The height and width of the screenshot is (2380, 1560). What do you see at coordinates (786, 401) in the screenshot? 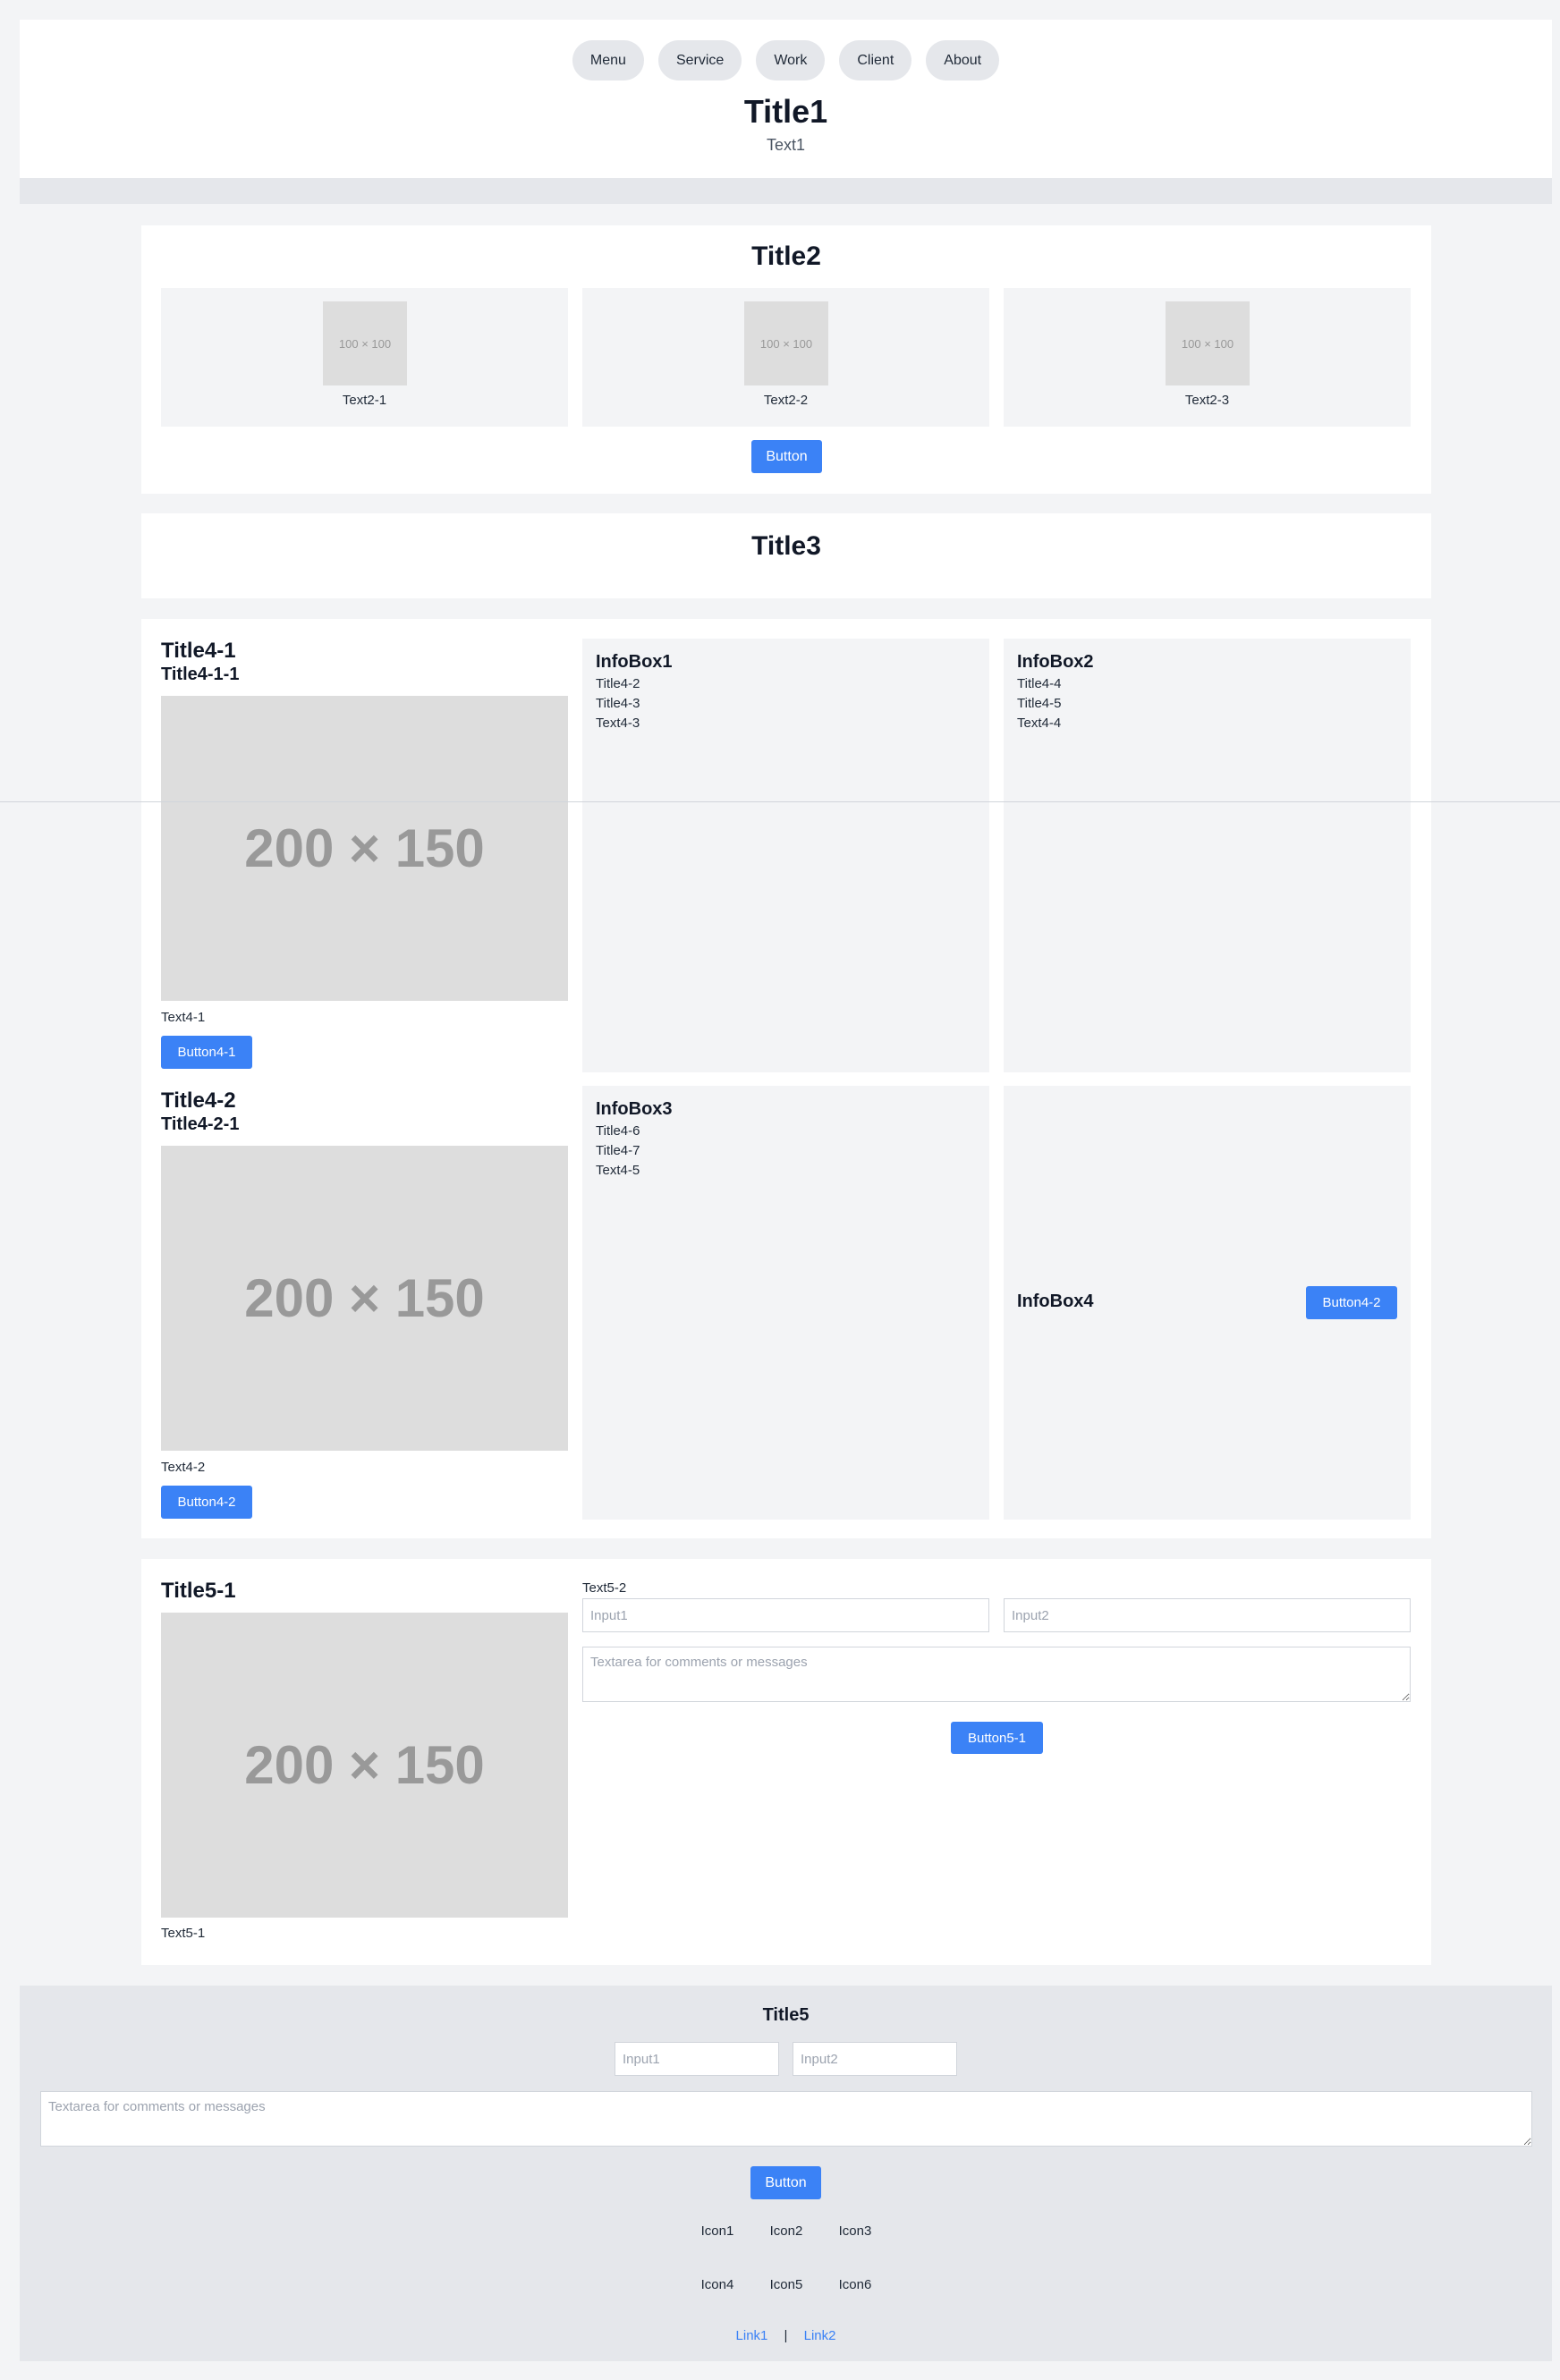
I see `card-label: Text2-2` at bounding box center [786, 401].